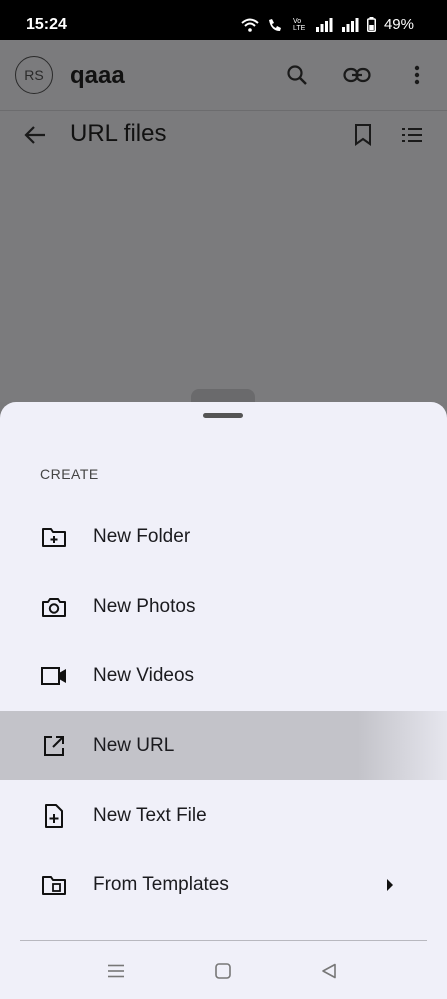 The height and width of the screenshot is (999, 447). I want to click on menu-item-label: New Folder, so click(142, 536).